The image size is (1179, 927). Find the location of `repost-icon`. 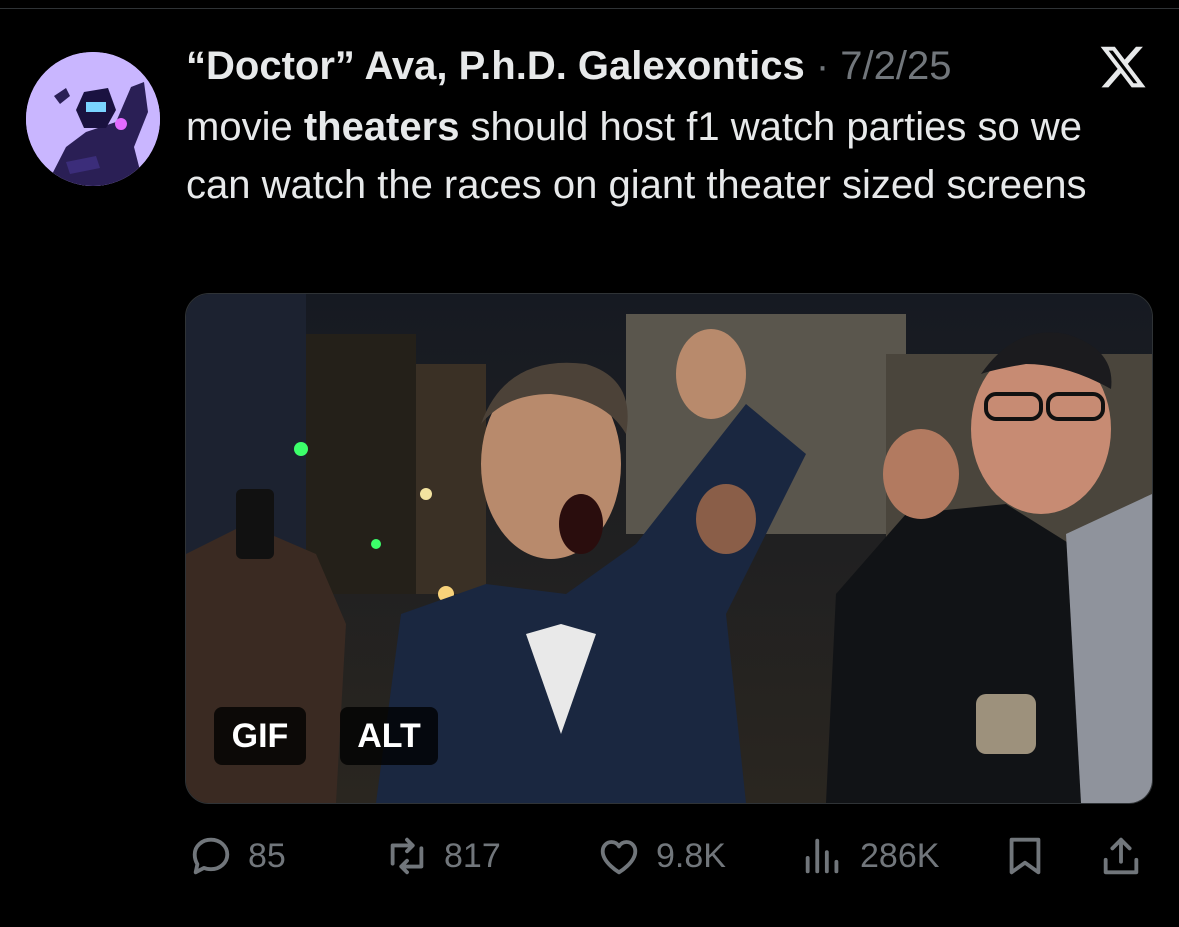

repost-icon is located at coordinates (407, 856).